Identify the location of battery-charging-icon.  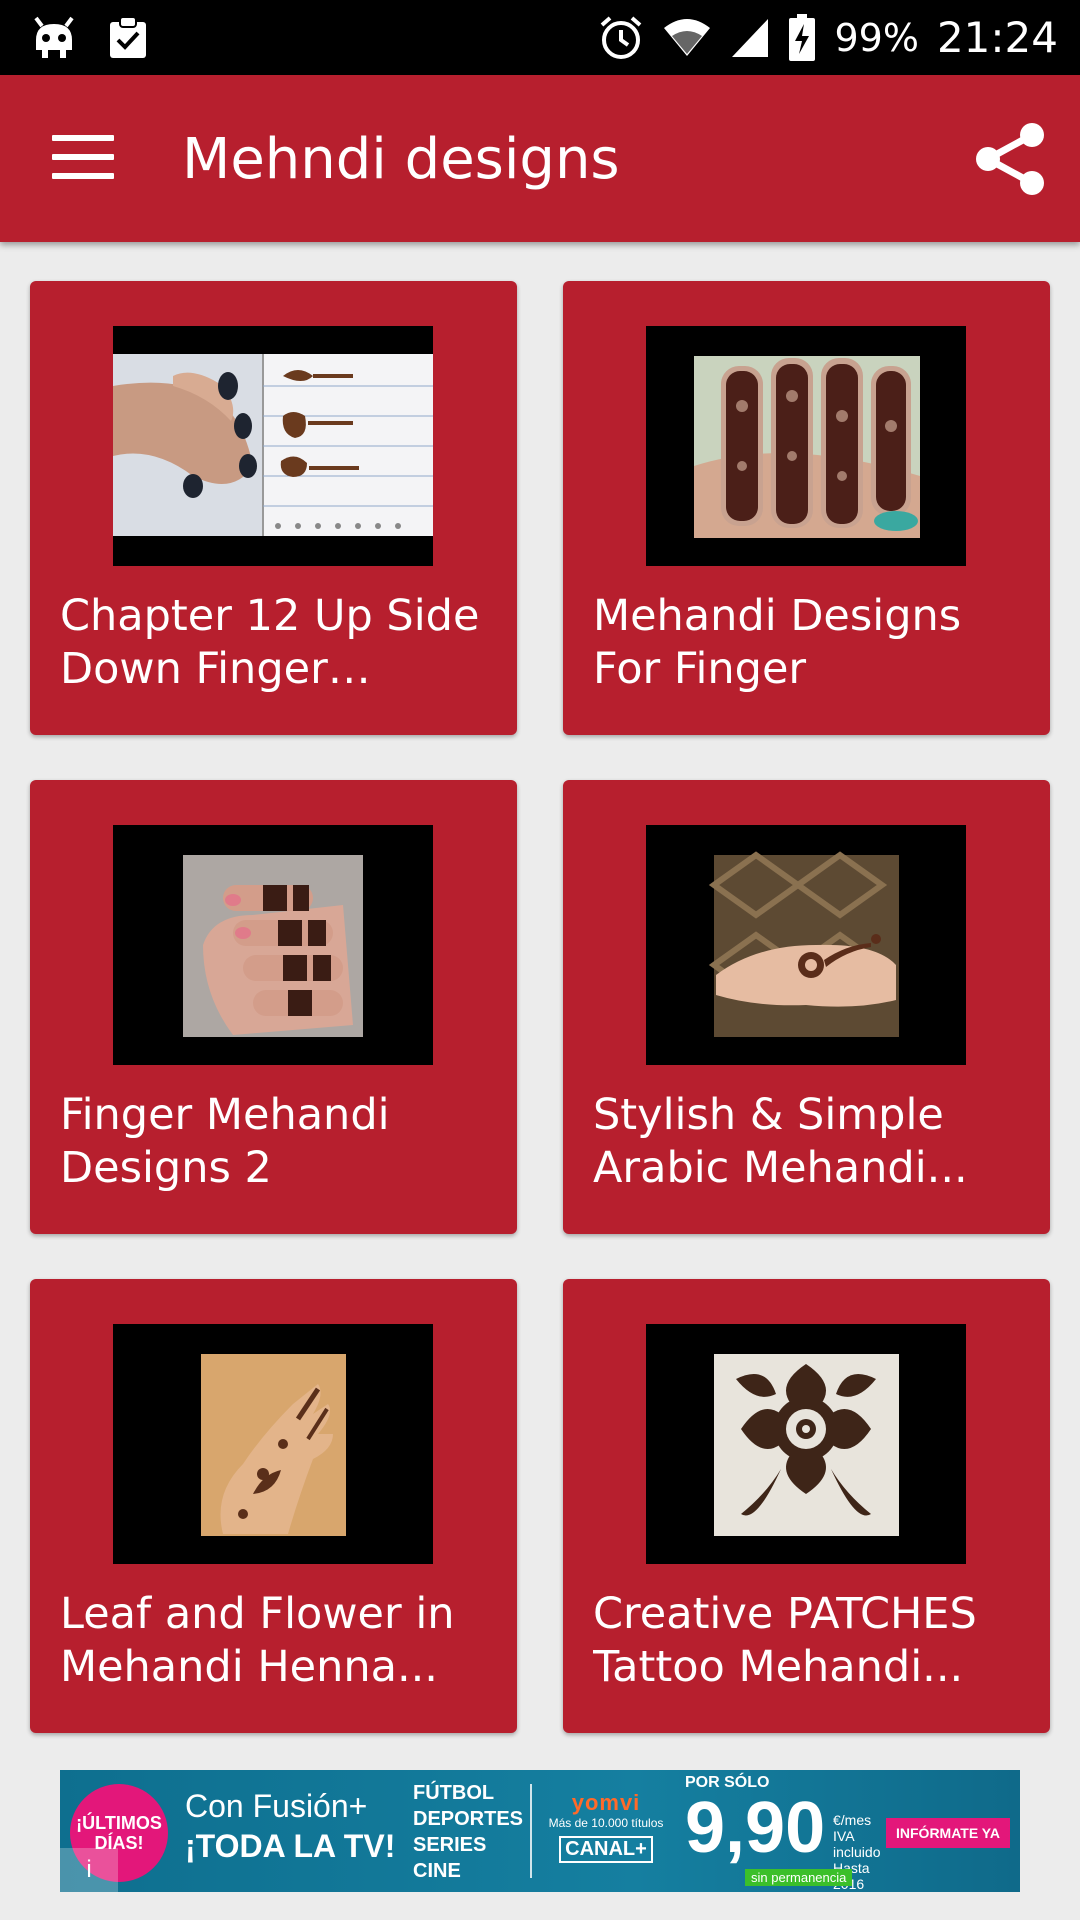
(802, 37).